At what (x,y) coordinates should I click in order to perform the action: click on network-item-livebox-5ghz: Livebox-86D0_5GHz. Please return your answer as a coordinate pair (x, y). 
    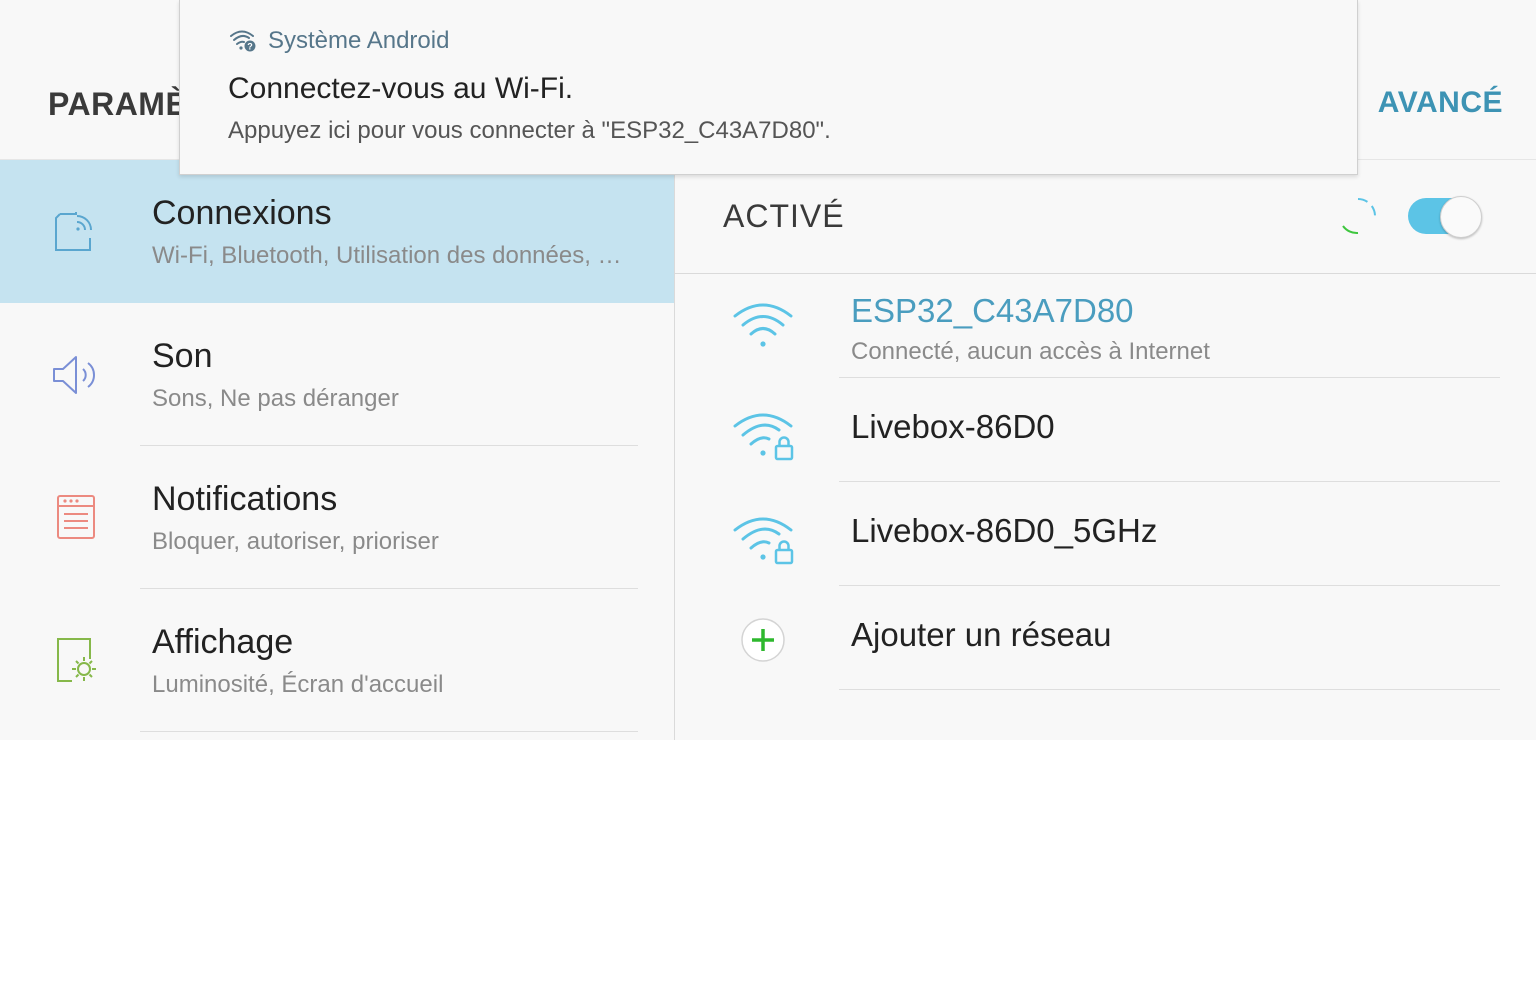
    Looking at the image, I should click on (1105, 534).